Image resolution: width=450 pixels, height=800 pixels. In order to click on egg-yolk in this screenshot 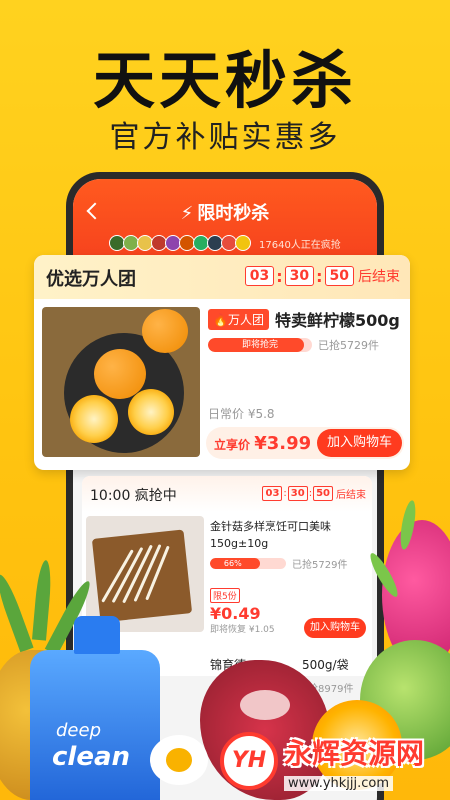, I will do `click(179, 760)`.